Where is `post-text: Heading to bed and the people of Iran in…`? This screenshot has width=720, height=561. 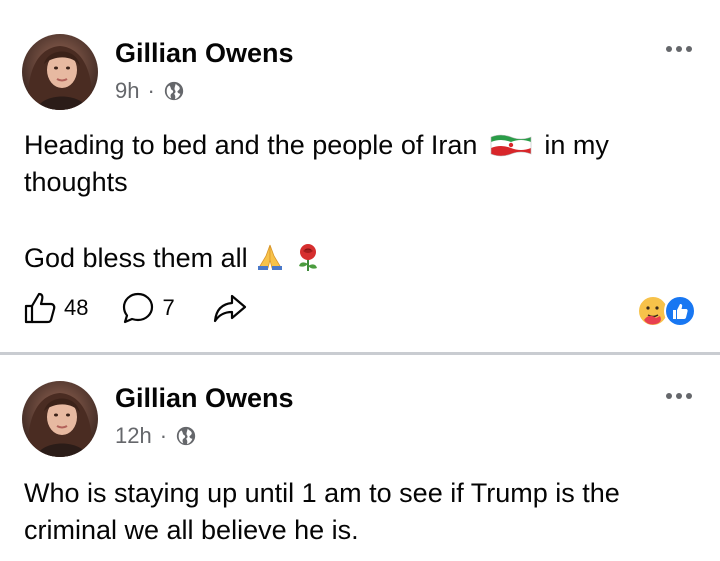 post-text: Heading to bed and the people of Iran in… is located at coordinates (357, 164).